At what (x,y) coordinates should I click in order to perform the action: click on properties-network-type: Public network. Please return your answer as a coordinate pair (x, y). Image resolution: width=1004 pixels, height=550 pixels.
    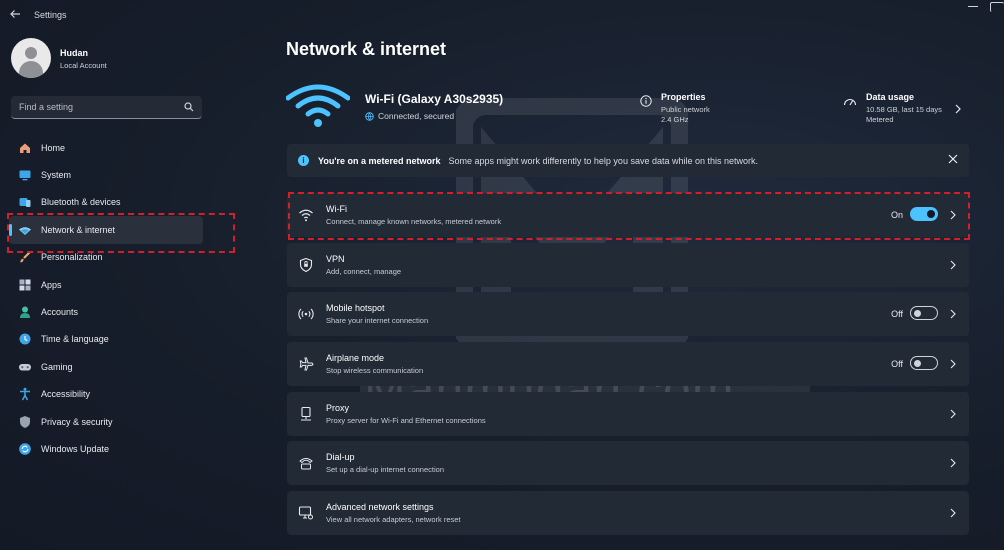
    Looking at the image, I should click on (685, 109).